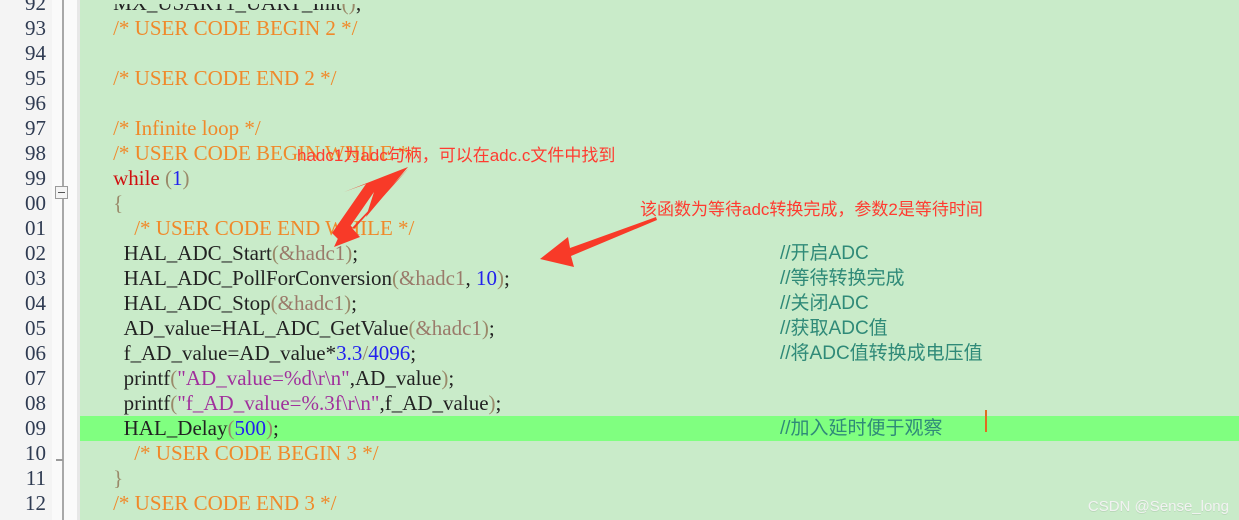  What do you see at coordinates (824, 253) in the screenshot?
I see `code-line-comment: //开启ADC` at bounding box center [824, 253].